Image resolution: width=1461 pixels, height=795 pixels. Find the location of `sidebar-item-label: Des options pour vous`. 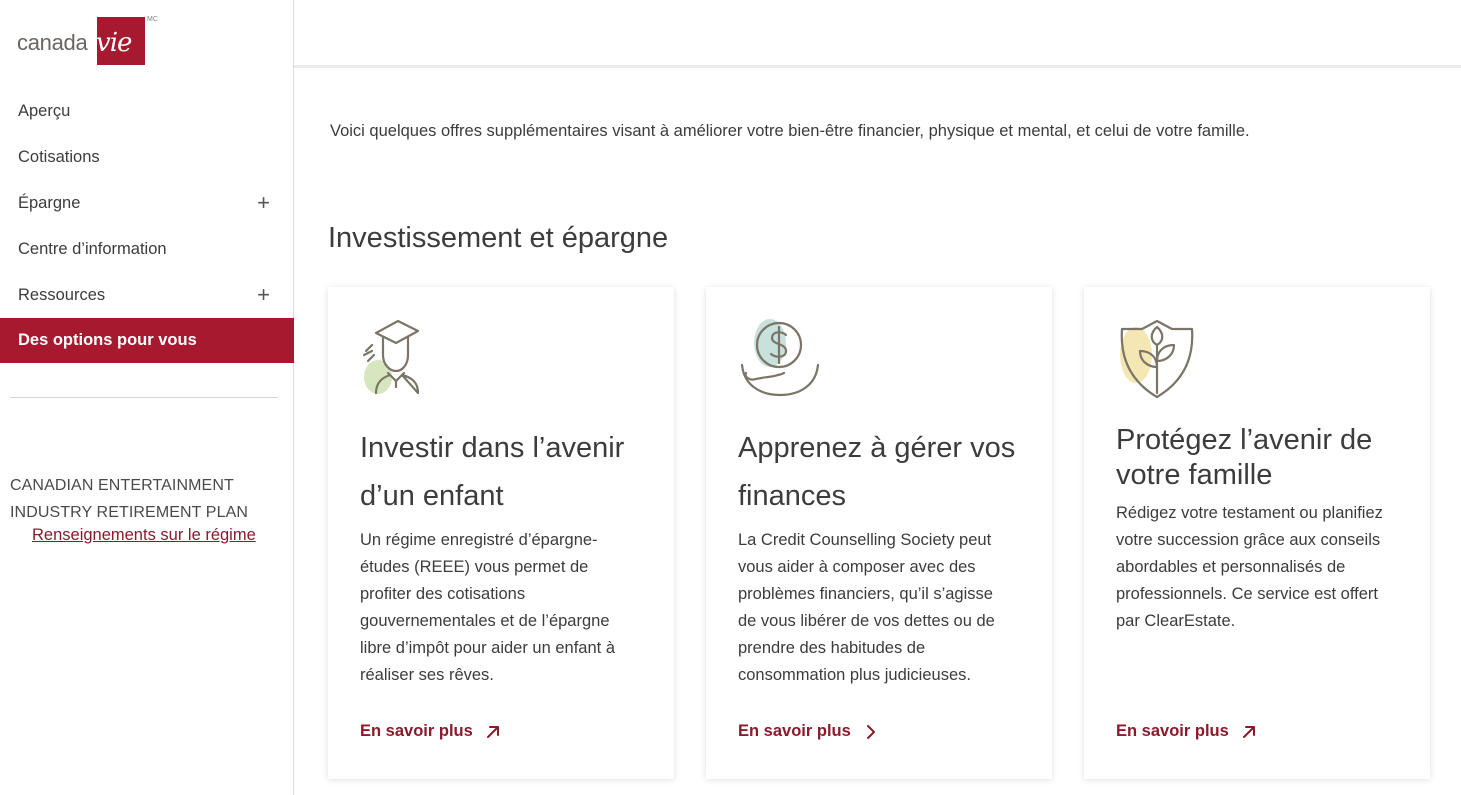

sidebar-item-label: Des options pour vous is located at coordinates (107, 340).